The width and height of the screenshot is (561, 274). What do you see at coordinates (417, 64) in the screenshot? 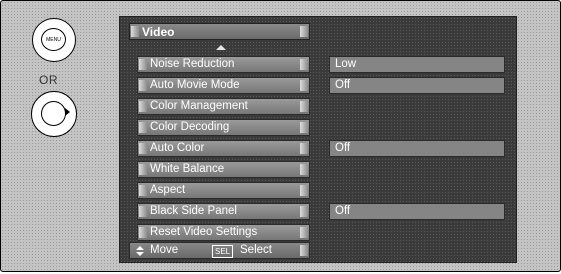
I see `value-noise-reduction: Low` at bounding box center [417, 64].